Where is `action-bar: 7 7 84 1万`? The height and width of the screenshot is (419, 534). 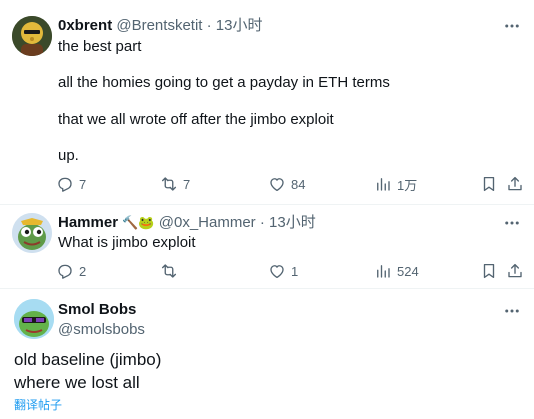 action-bar: 7 7 84 1万 is located at coordinates (291, 184).